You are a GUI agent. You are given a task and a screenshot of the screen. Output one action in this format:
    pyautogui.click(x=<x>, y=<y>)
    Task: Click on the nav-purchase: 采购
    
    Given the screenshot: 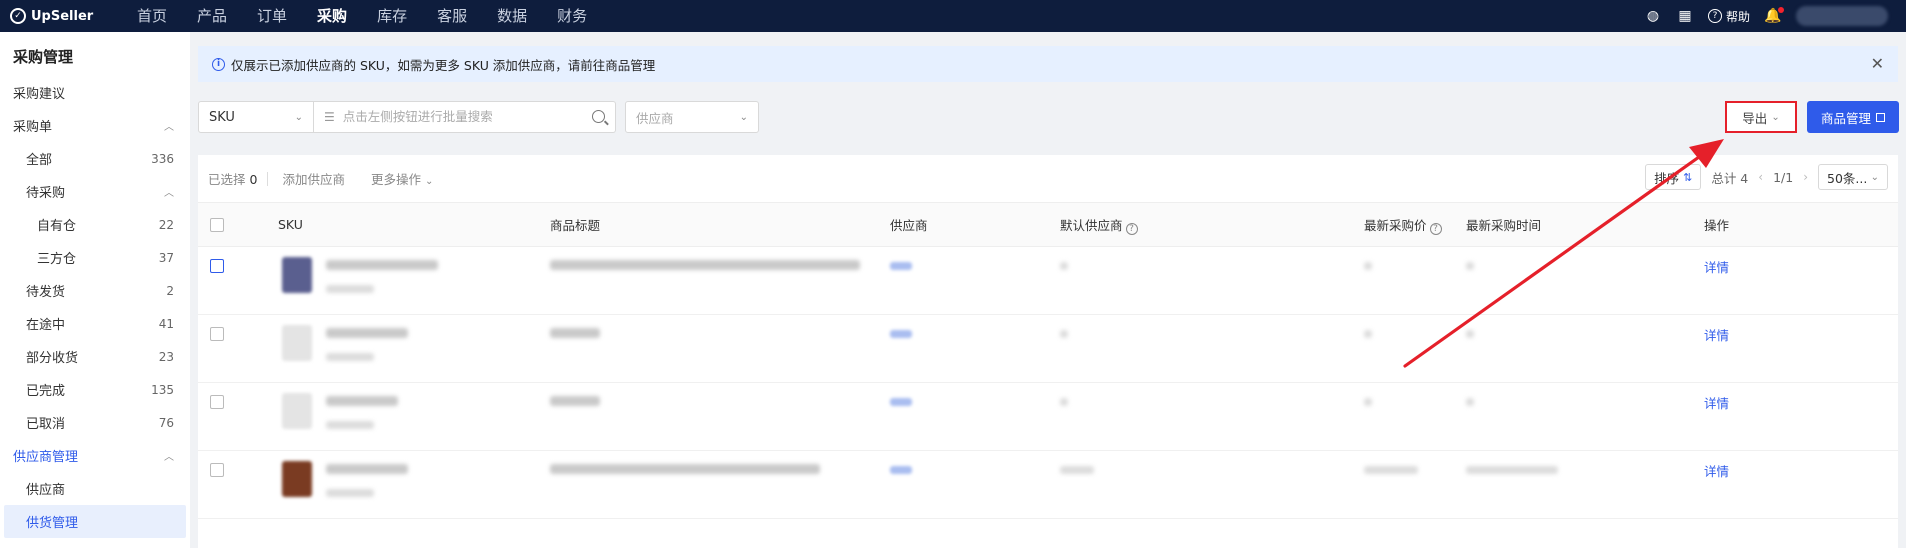 What is the action you would take?
    pyautogui.click(x=332, y=16)
    